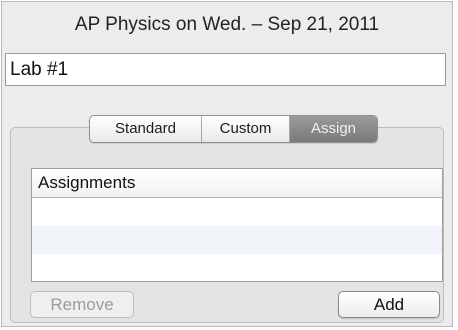 This screenshot has height=330, width=458. What do you see at coordinates (82, 304) in the screenshot?
I see `remove-button: Remove` at bounding box center [82, 304].